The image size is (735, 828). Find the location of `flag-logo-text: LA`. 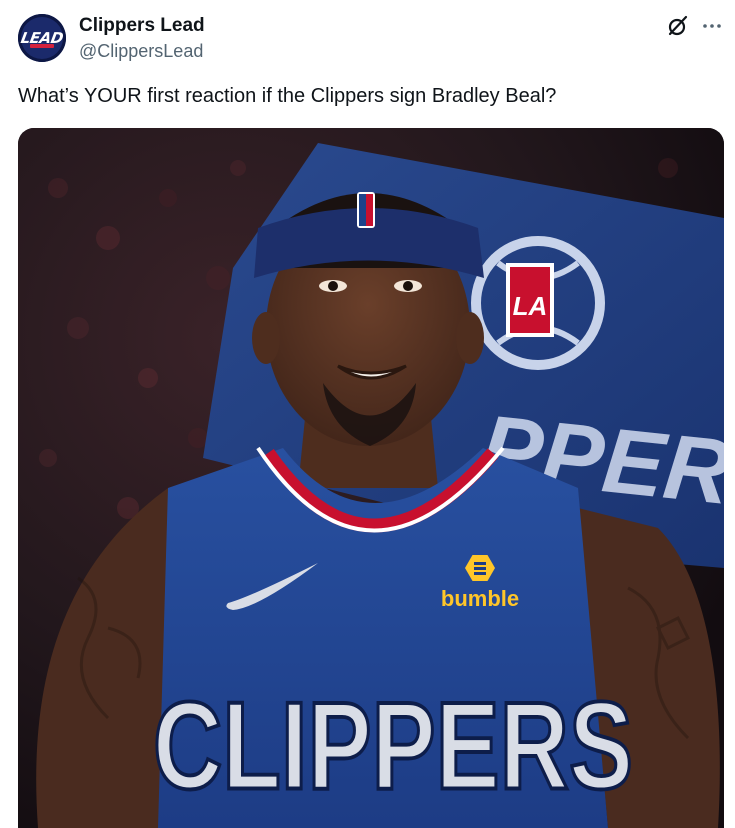

flag-logo-text: LA is located at coordinates (530, 306).